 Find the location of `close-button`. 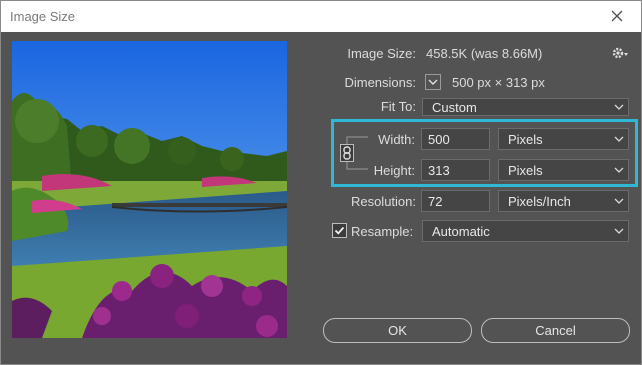

close-button is located at coordinates (617, 16).